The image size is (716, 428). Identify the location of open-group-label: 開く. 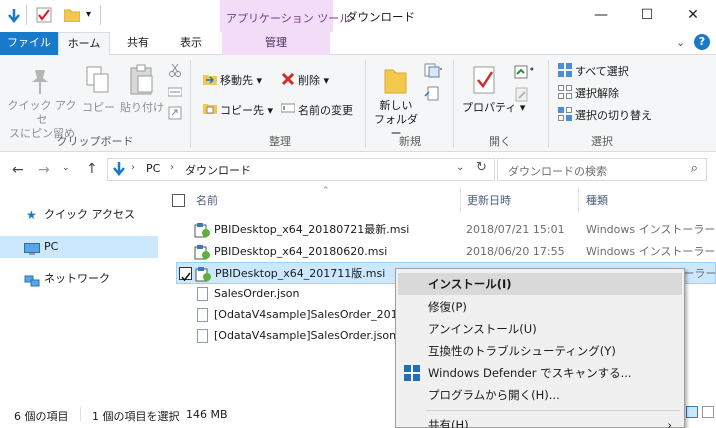
(500, 141).